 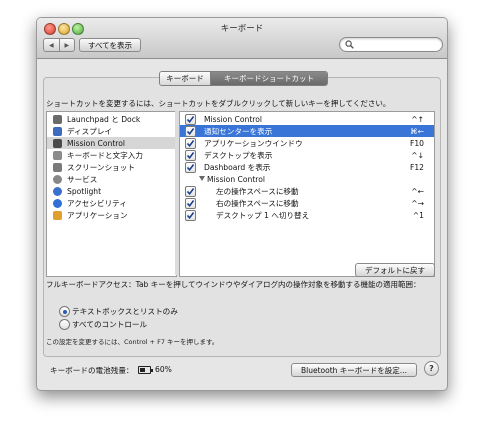 What do you see at coordinates (238, 131) in the screenshot?
I see `shortcut-name: 通知センターを表示` at bounding box center [238, 131].